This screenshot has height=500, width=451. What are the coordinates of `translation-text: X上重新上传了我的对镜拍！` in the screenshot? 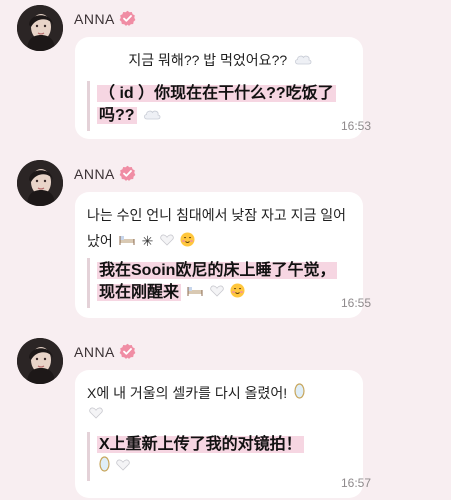 It's located at (200, 445).